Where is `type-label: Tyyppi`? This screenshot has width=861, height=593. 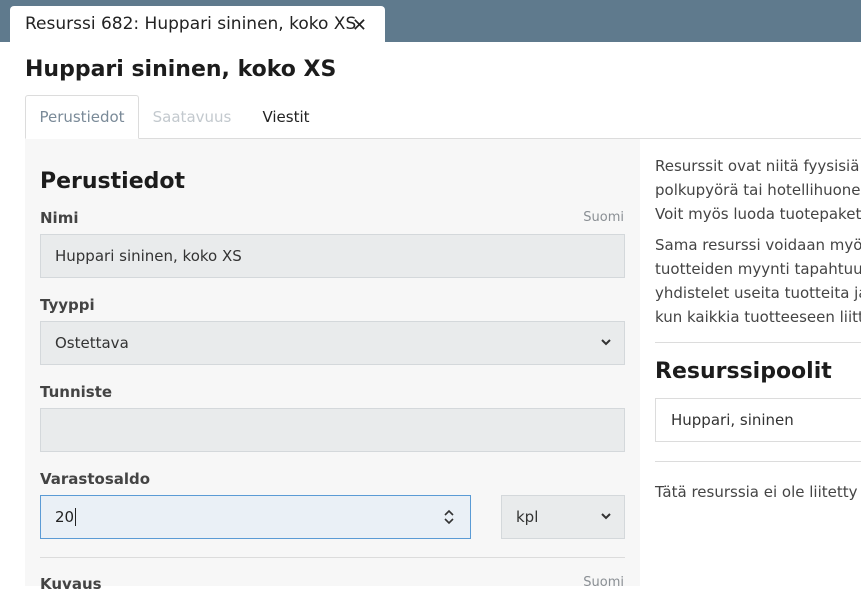
type-label: Tyyppi is located at coordinates (67, 305).